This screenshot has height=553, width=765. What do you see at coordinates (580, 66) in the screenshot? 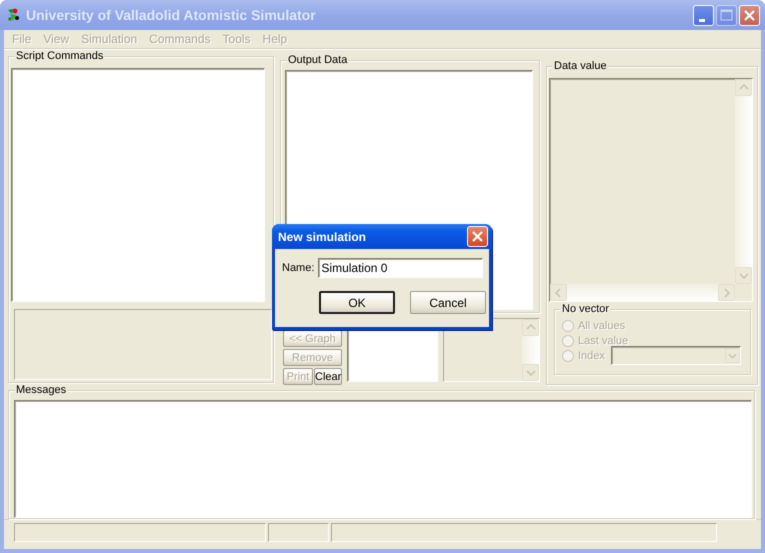
I see `group-title: Data value` at bounding box center [580, 66].